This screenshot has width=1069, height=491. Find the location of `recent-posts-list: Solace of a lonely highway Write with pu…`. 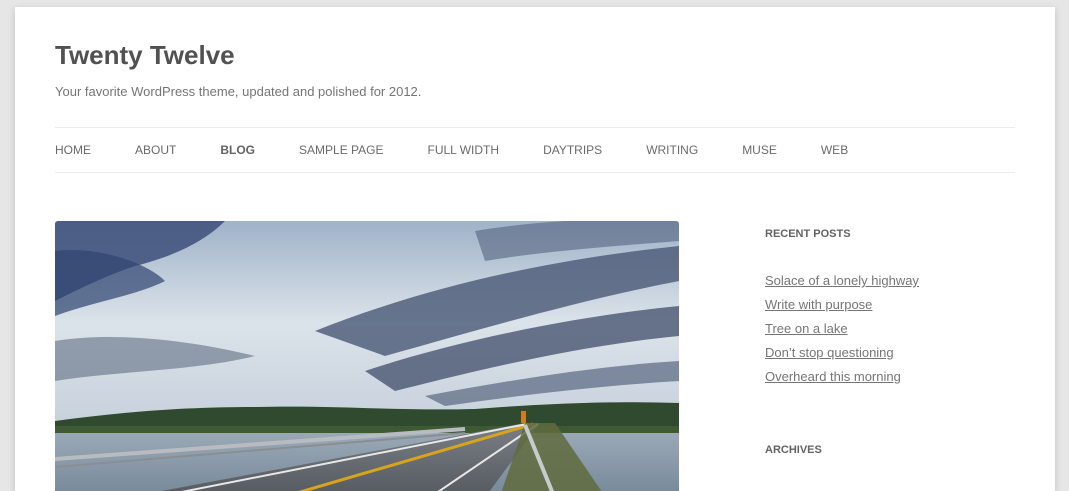

recent-posts-list: Solace of a lonely highway Write with pu… is located at coordinates (842, 331).